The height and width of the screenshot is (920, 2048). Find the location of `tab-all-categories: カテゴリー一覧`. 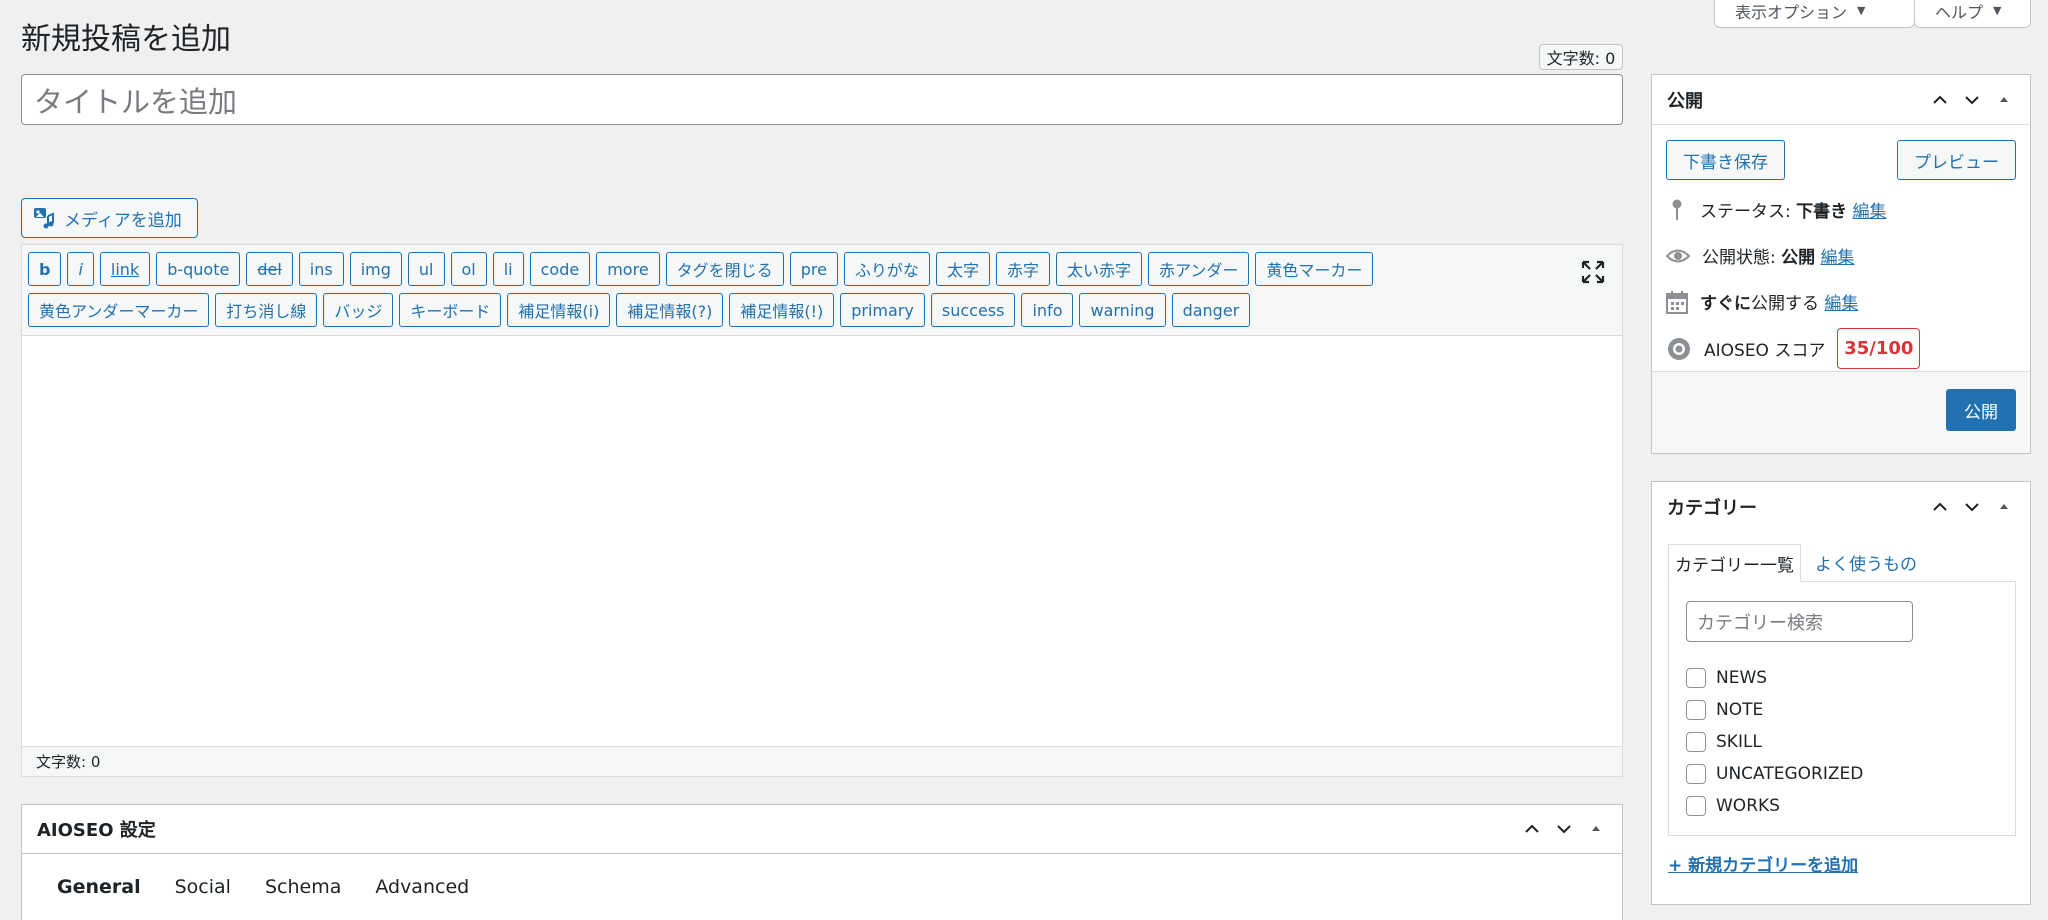

tab-all-categories: カテゴリー一覧 is located at coordinates (1734, 563).